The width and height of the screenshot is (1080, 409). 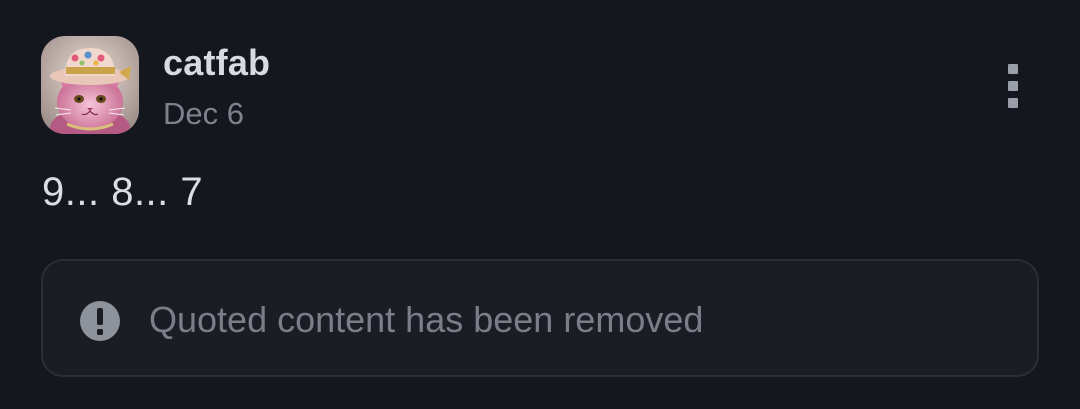 What do you see at coordinates (203, 113) in the screenshot?
I see `post-date: Dec 6` at bounding box center [203, 113].